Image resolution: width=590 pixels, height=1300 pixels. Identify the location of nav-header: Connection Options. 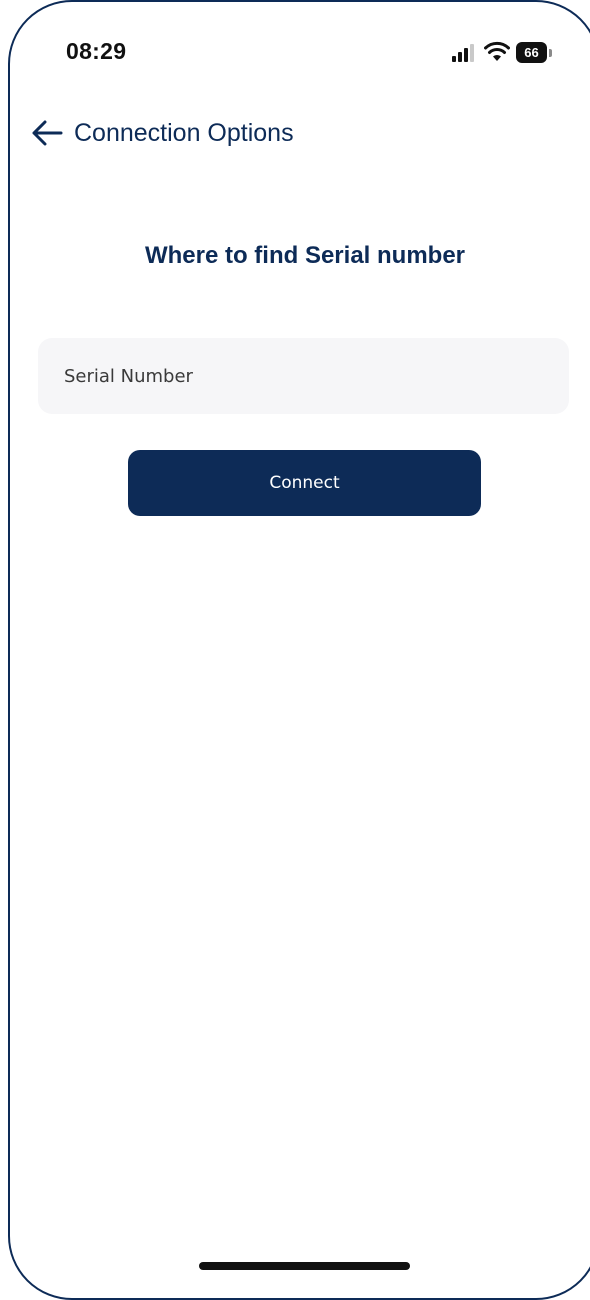
(162, 133).